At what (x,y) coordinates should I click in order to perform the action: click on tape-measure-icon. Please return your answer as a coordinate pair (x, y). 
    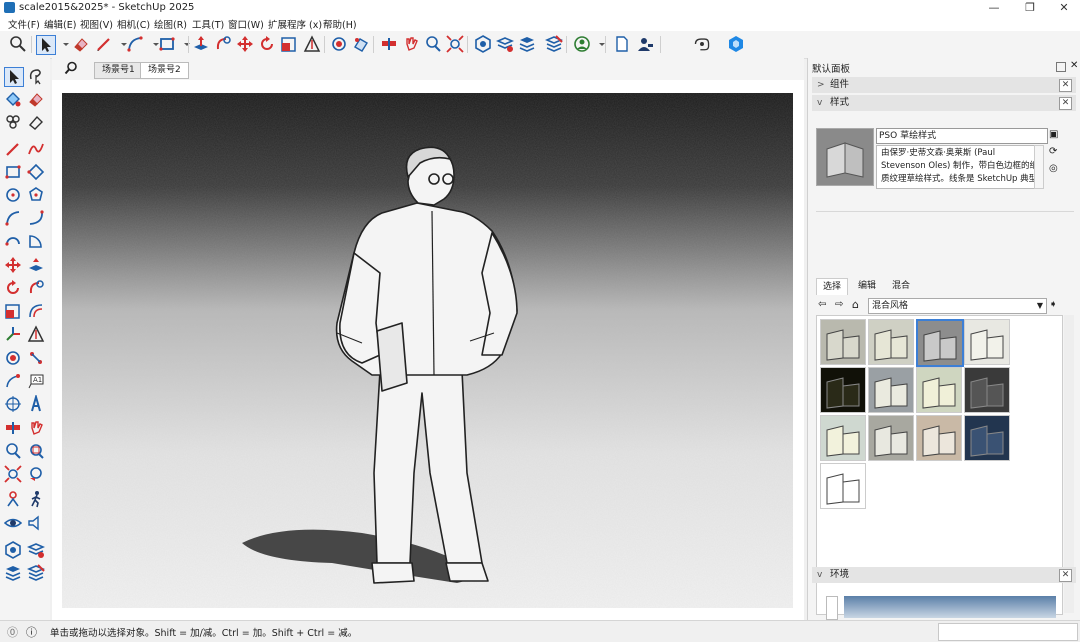
    Looking at the image, I should click on (312, 44).